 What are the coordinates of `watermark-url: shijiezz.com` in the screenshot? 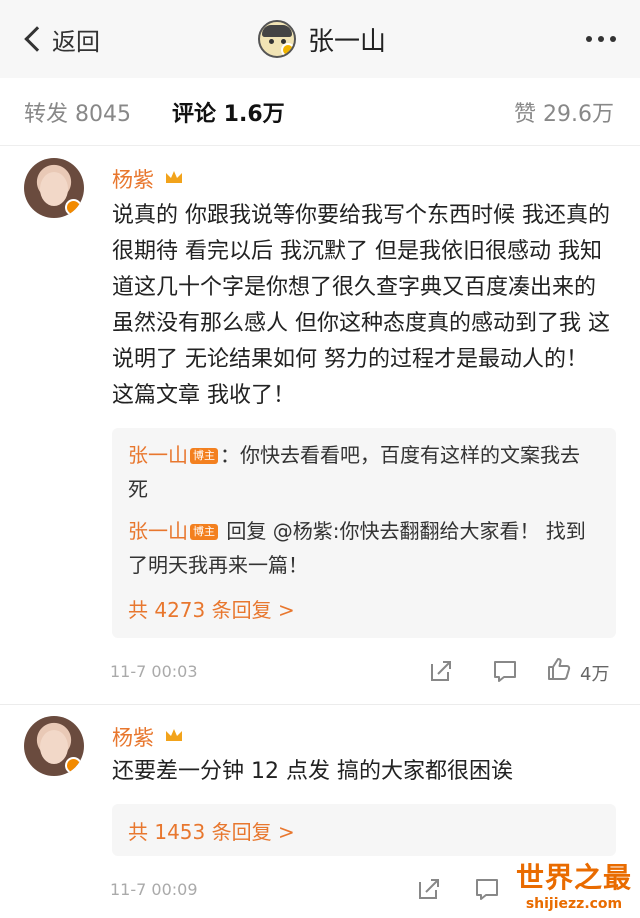 It's located at (574, 904).